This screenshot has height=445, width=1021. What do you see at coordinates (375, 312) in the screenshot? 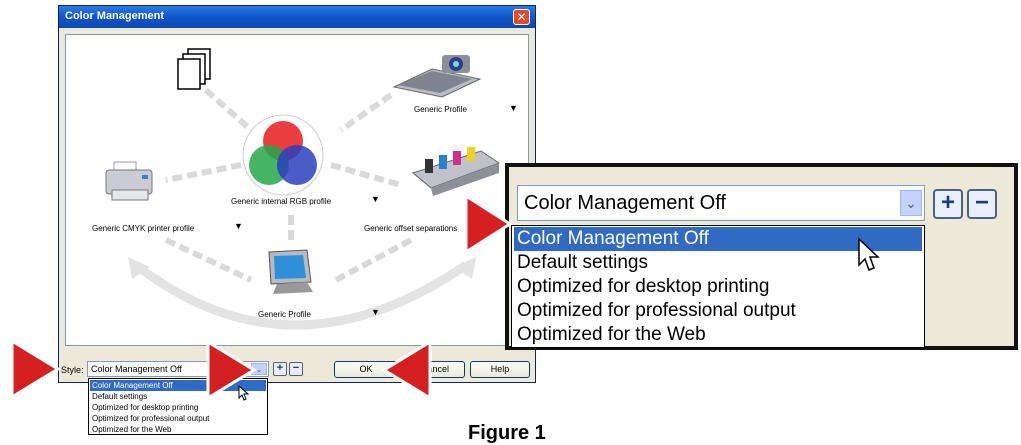
I see `monitor-profile-dropdown: ▼` at bounding box center [375, 312].